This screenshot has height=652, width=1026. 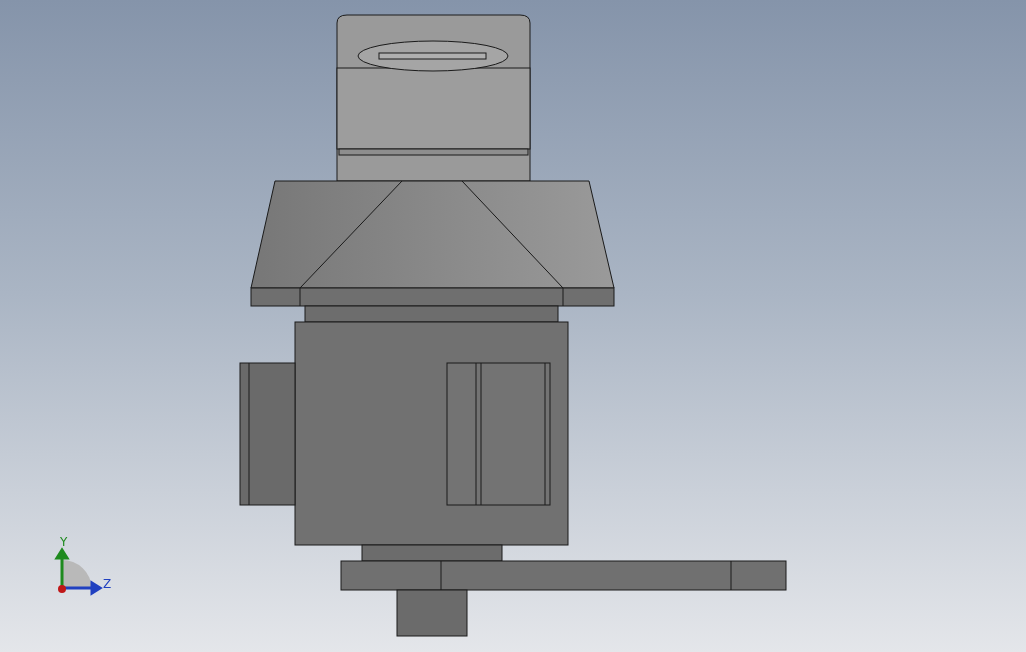 I want to click on axis-triad-drawing, so click(x=79, y=571).